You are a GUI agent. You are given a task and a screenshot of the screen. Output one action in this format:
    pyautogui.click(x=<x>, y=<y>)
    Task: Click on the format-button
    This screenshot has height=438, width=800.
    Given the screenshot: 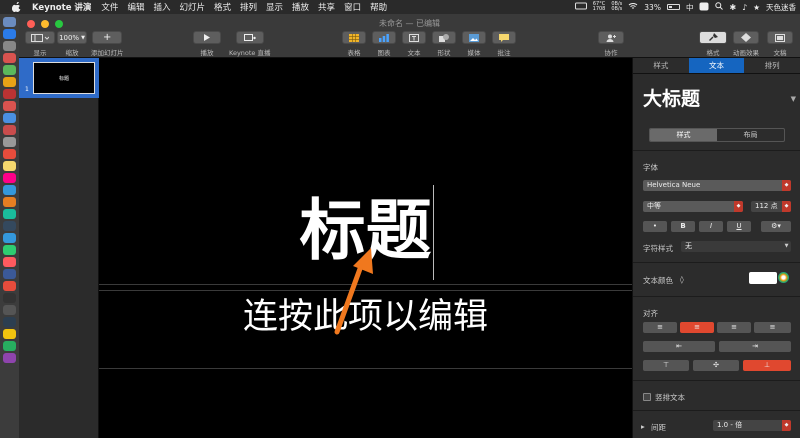 What is the action you would take?
    pyautogui.click(x=713, y=37)
    